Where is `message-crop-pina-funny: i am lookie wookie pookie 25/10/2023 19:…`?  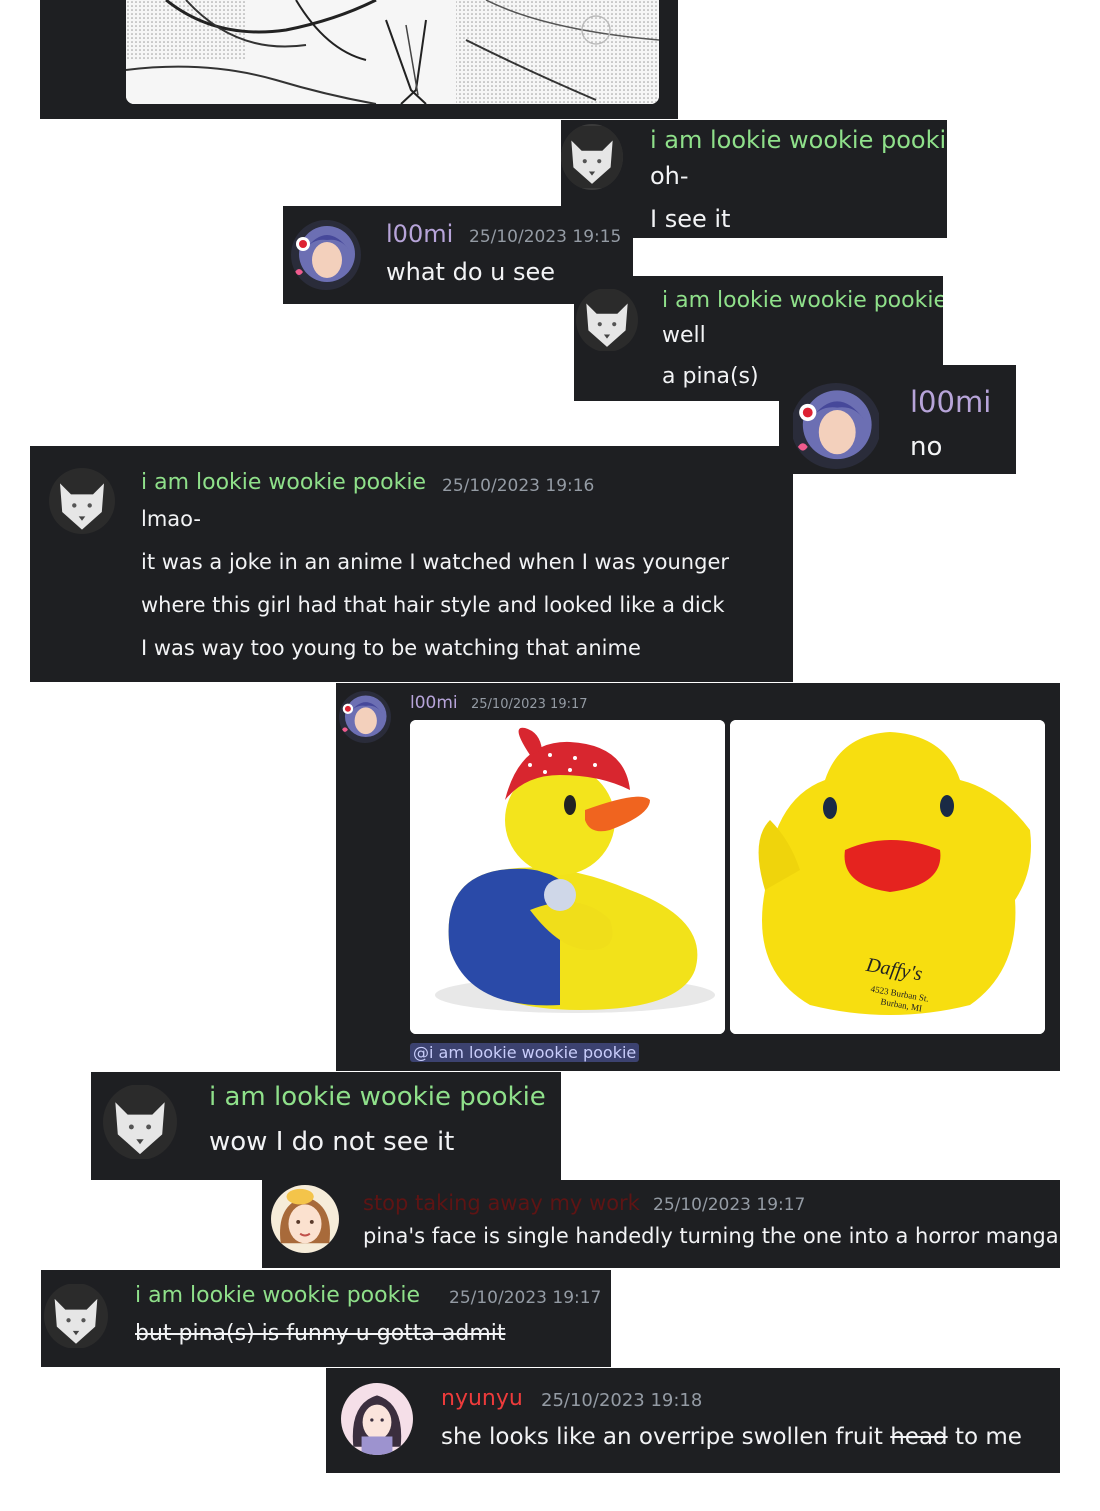 message-crop-pina-funny: i am lookie wookie pookie 25/10/2023 19:… is located at coordinates (326, 1318).